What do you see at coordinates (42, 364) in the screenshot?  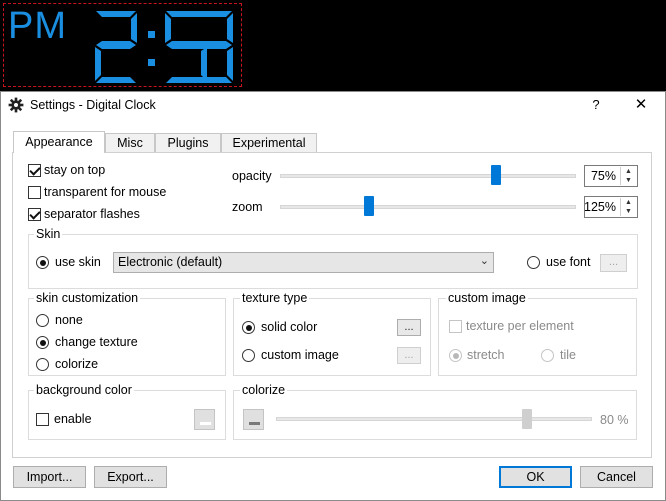 I see `customization-colorize-radio` at bounding box center [42, 364].